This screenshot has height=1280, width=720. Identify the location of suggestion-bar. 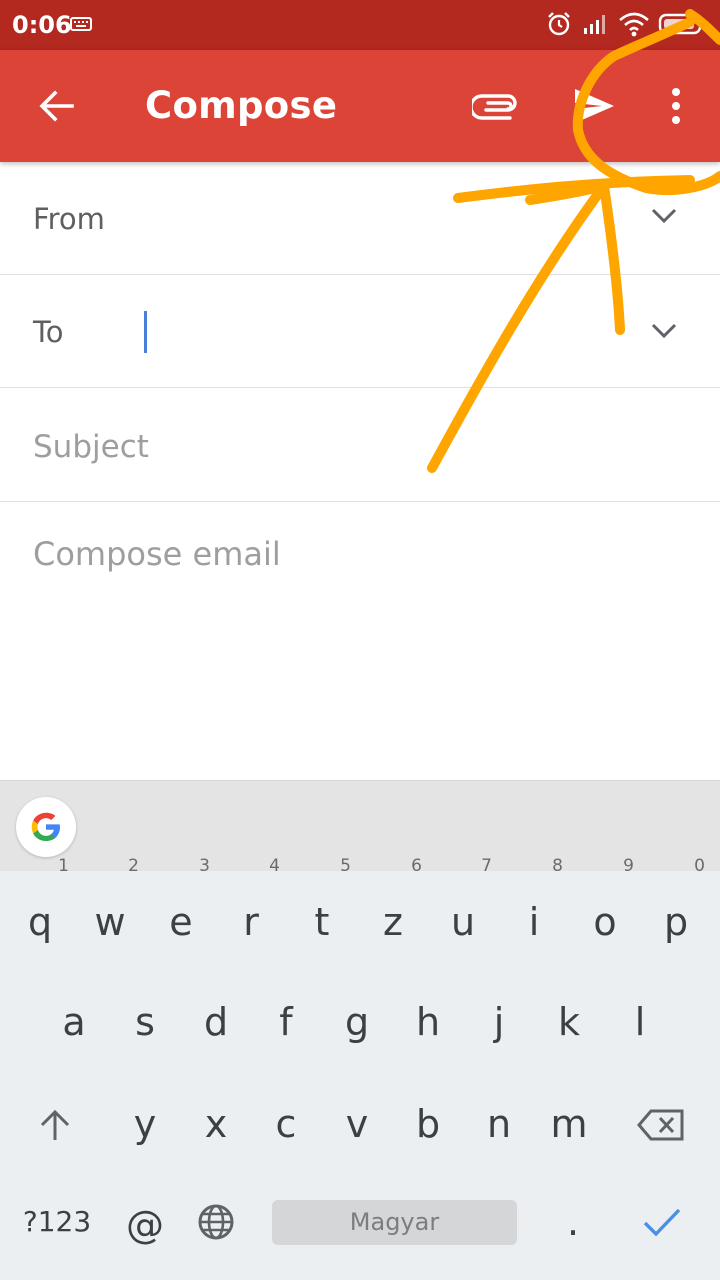
(360, 825).